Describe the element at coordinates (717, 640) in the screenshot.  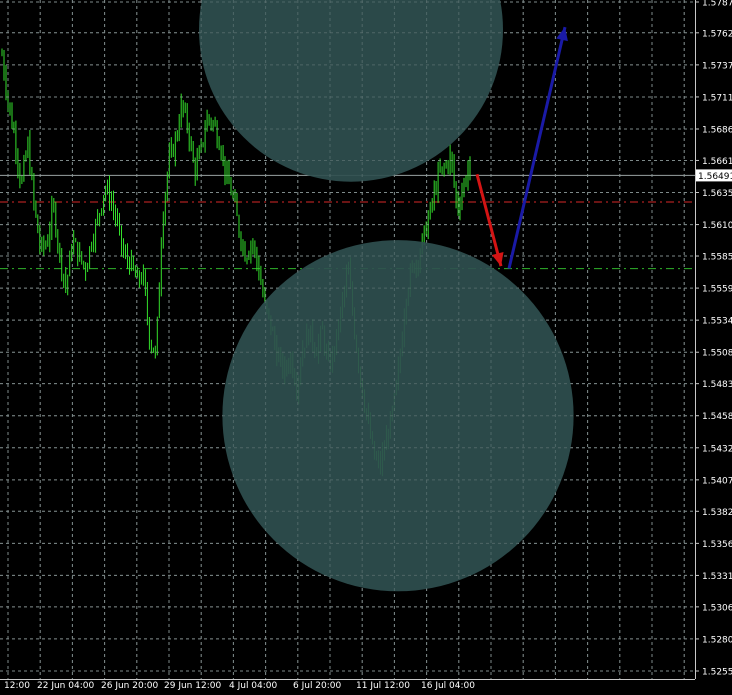
I see `y-tick-label: 1.52805` at that location.